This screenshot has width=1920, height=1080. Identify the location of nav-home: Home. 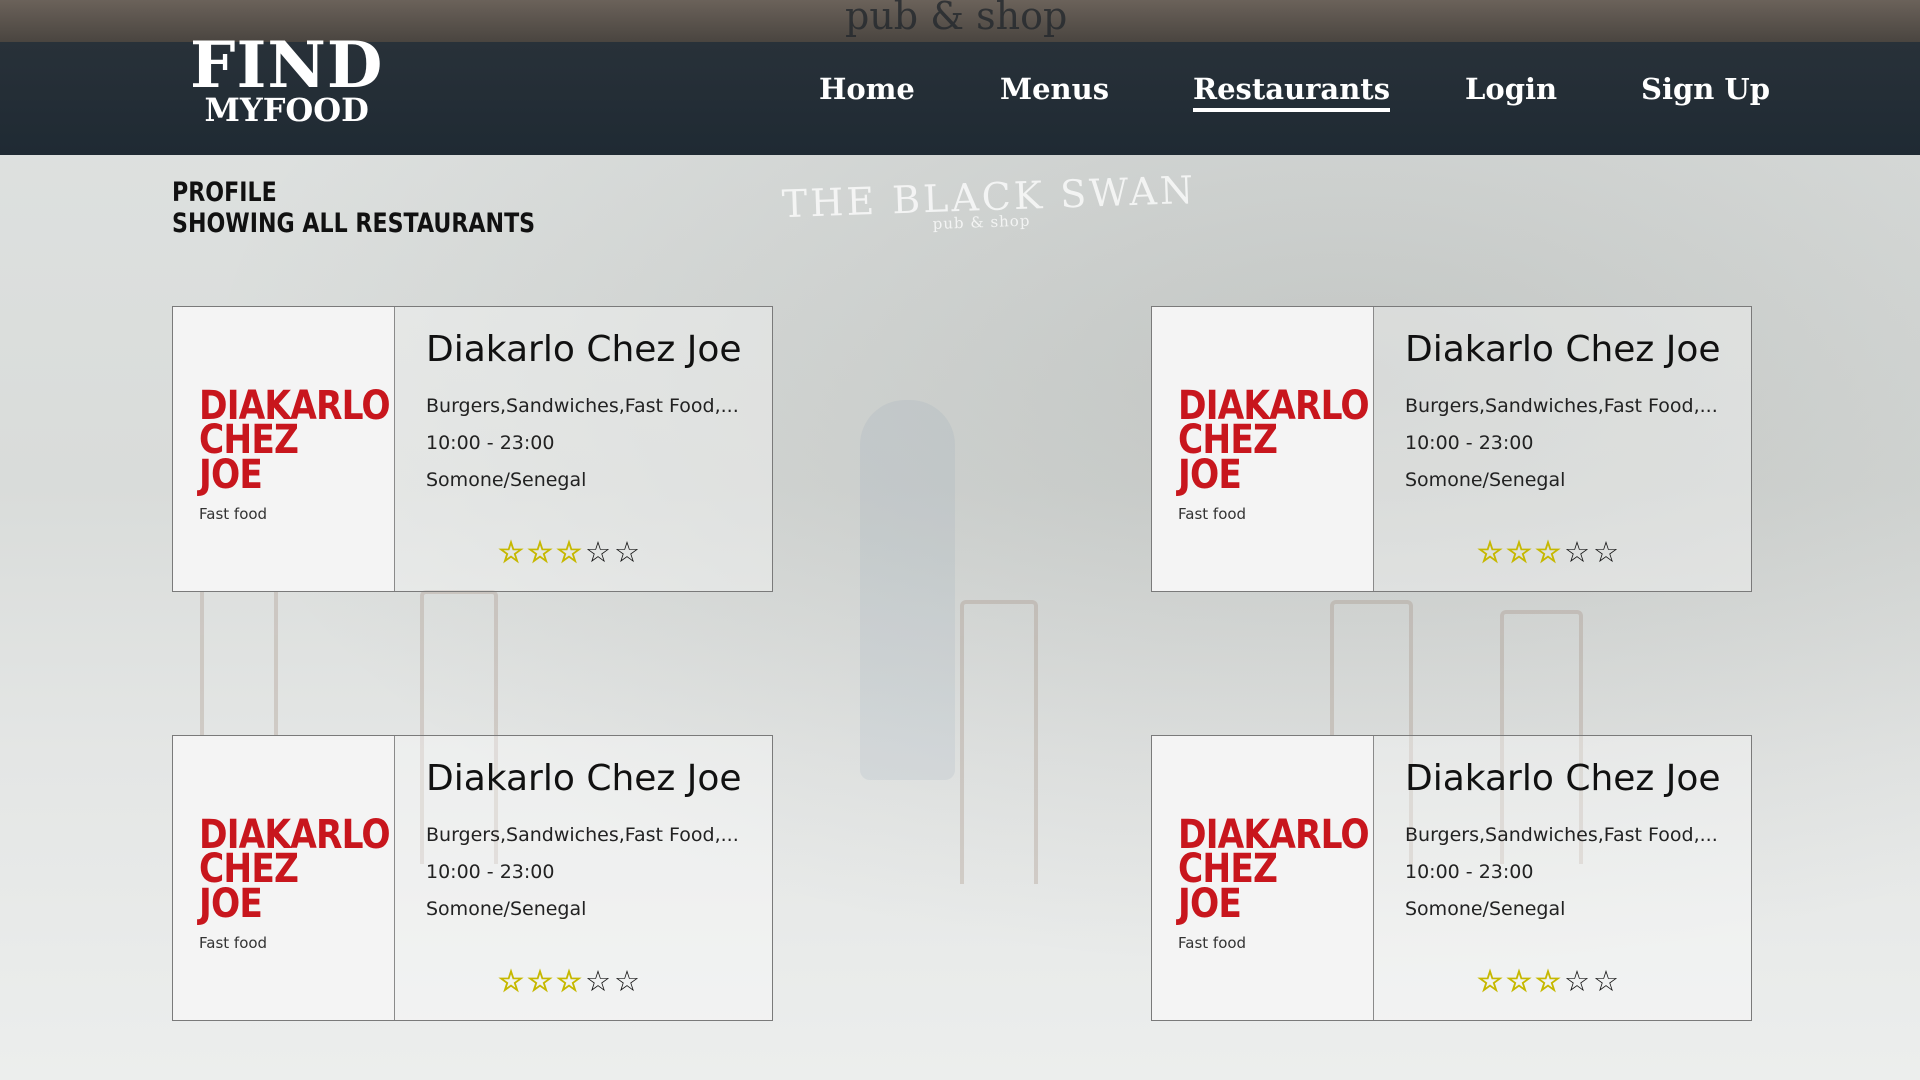
(867, 89).